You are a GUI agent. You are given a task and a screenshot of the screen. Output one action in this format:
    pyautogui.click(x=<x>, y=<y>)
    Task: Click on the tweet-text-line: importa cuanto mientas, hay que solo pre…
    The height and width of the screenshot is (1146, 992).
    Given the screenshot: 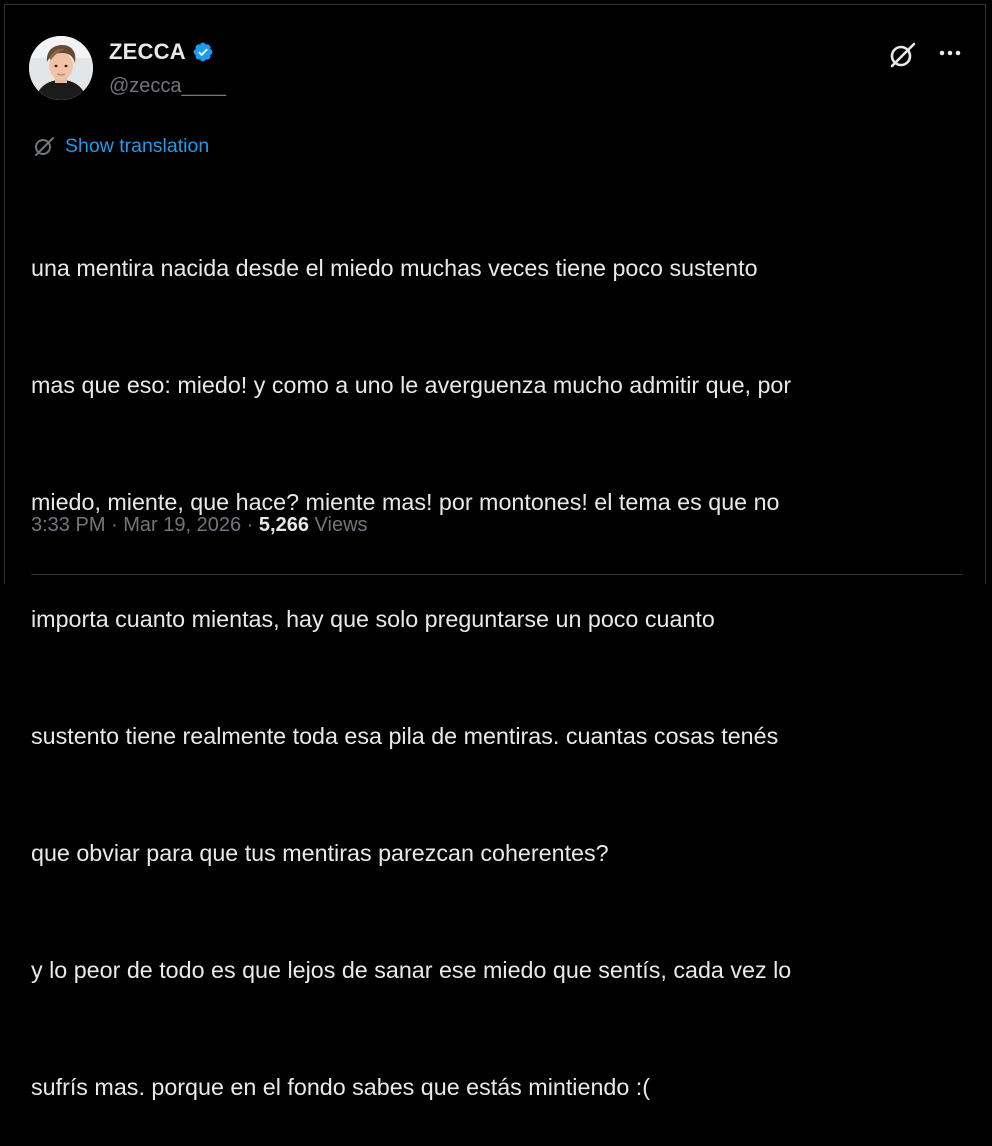 What is the action you would take?
    pyautogui.click(x=373, y=619)
    